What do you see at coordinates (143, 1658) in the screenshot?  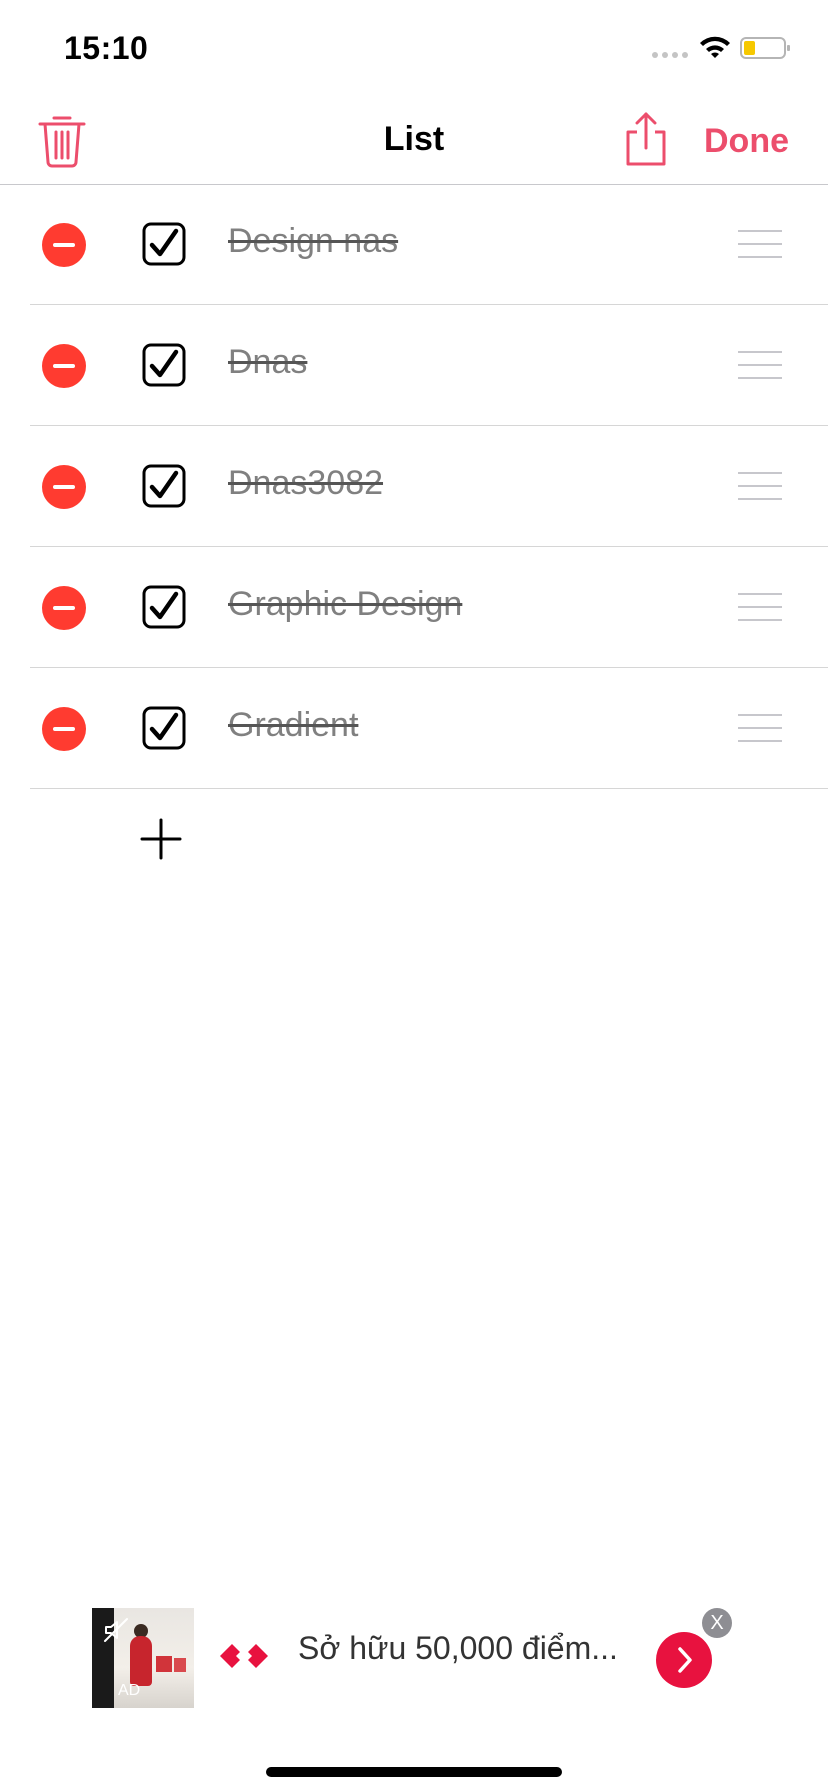 I see `ad-thumbnail-image: AD` at bounding box center [143, 1658].